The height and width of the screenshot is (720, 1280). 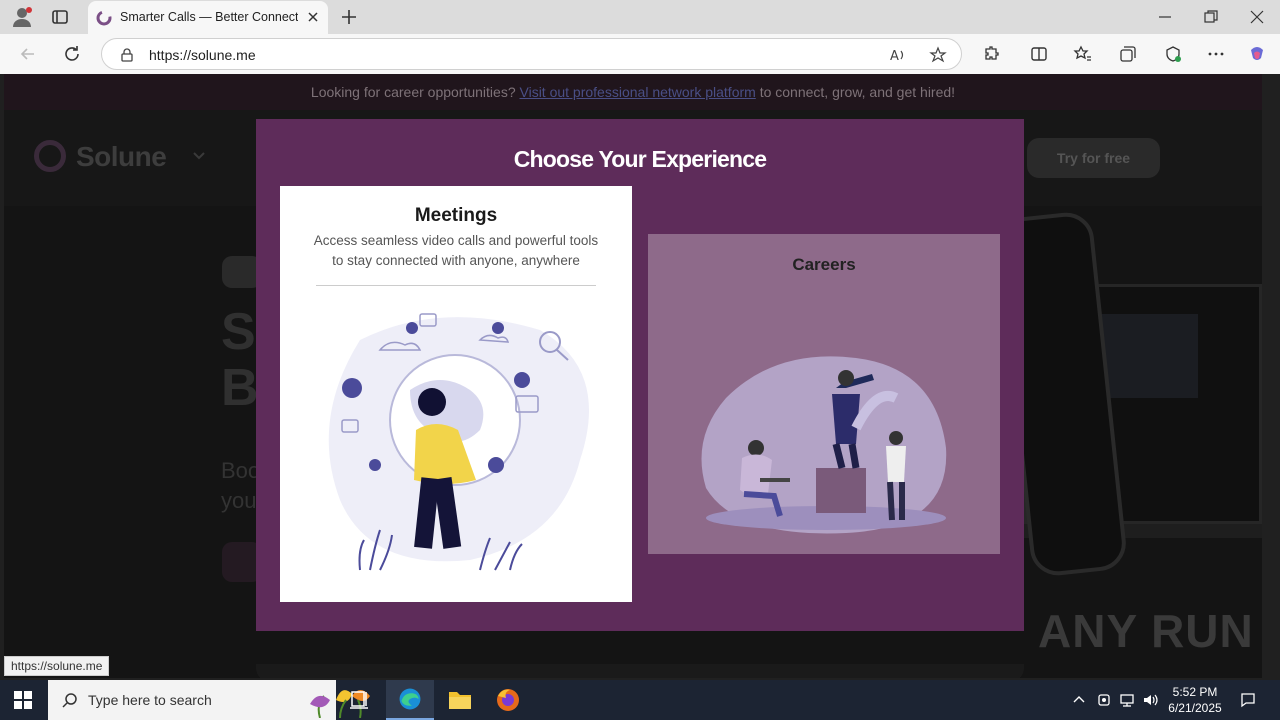 What do you see at coordinates (413, 92) in the screenshot?
I see `banner-text-before: Looking for career opportunities?` at bounding box center [413, 92].